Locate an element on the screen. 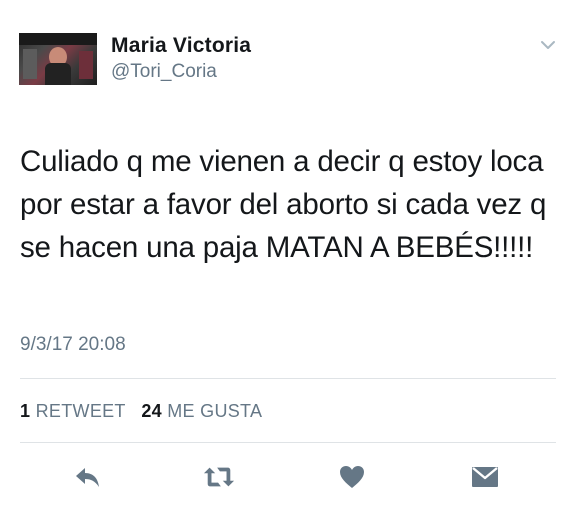  direct-message-icon is located at coordinates (485, 477).